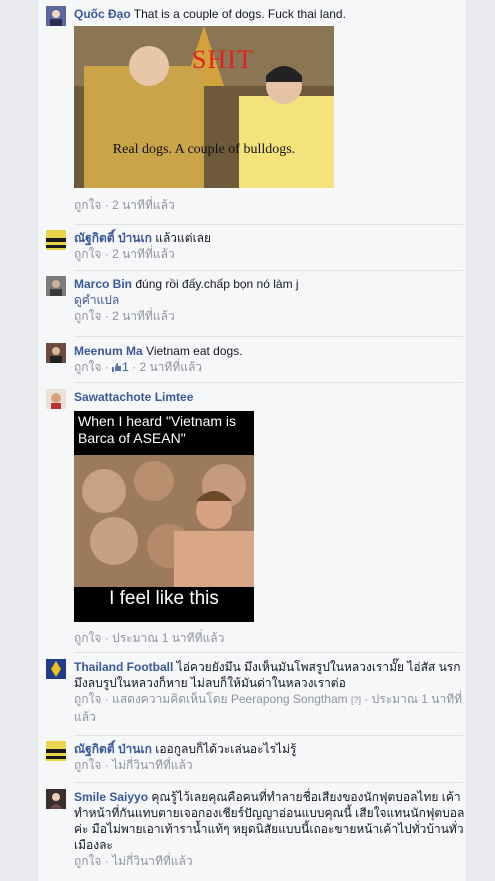 Image resolution: width=495 pixels, height=881 pixels. Describe the element at coordinates (356, 700) in the screenshot. I see `help-link: [?]` at that location.